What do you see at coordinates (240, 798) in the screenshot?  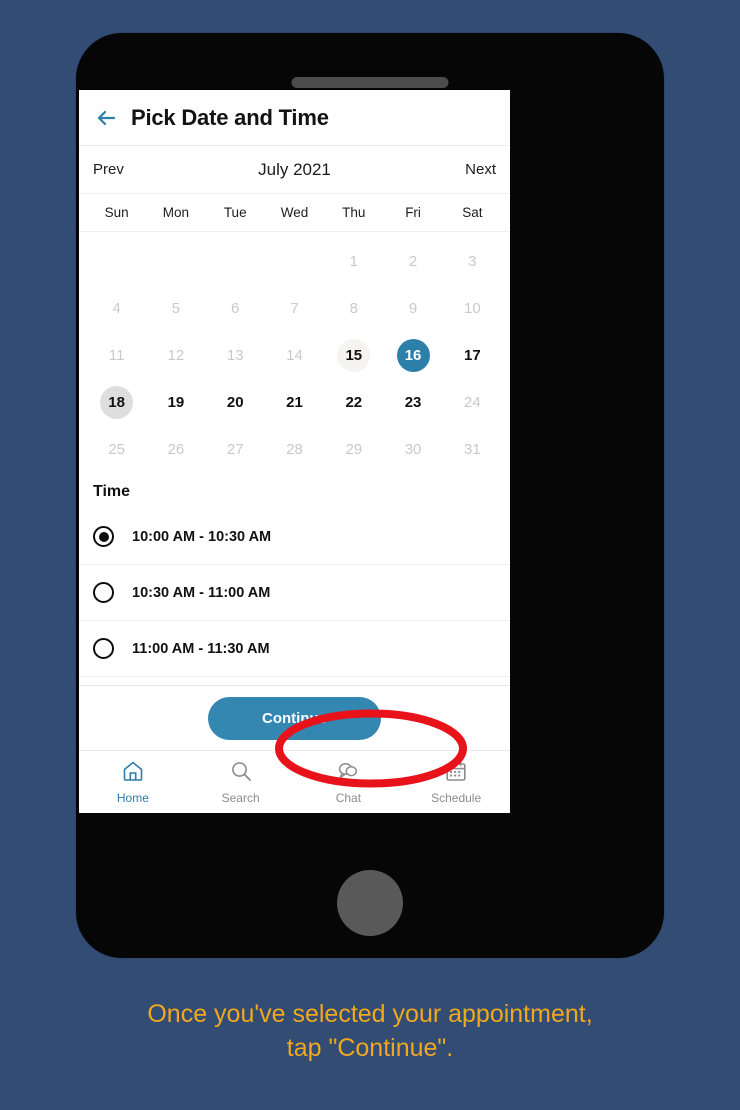 I see `nav-label-search: Search` at bounding box center [240, 798].